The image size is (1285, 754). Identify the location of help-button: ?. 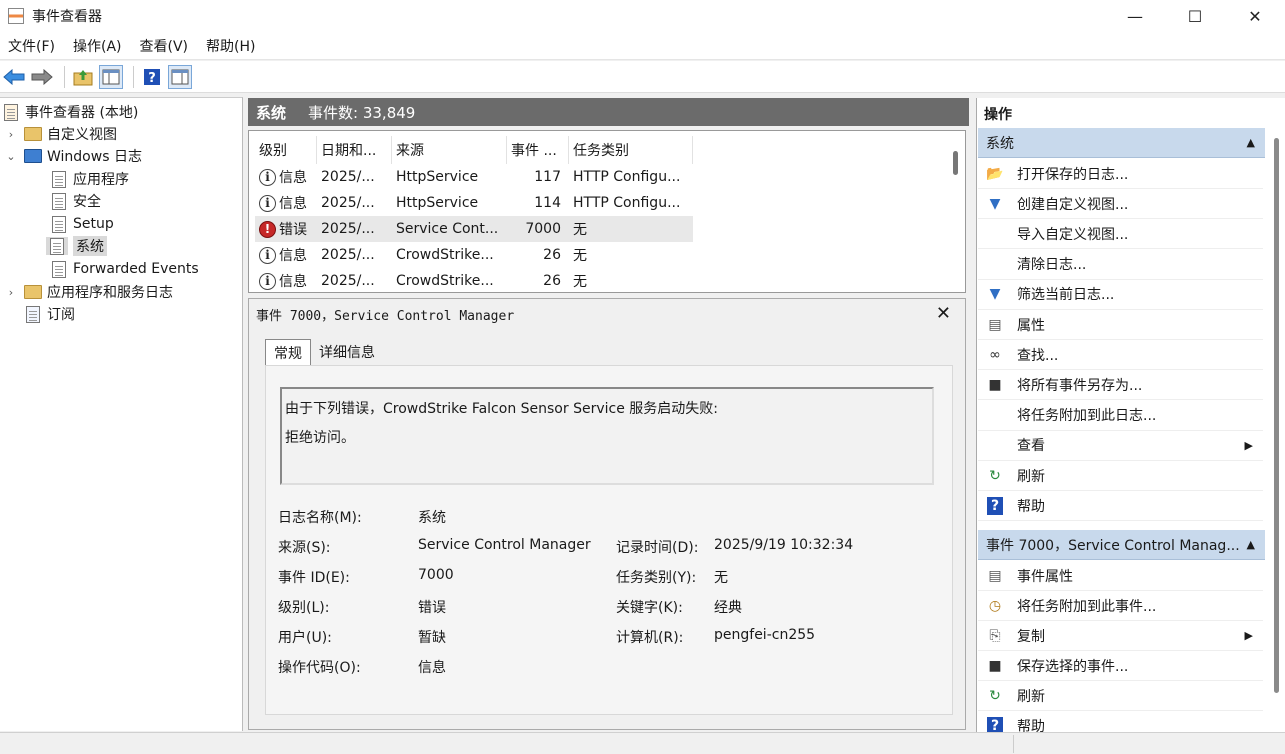
(152, 77).